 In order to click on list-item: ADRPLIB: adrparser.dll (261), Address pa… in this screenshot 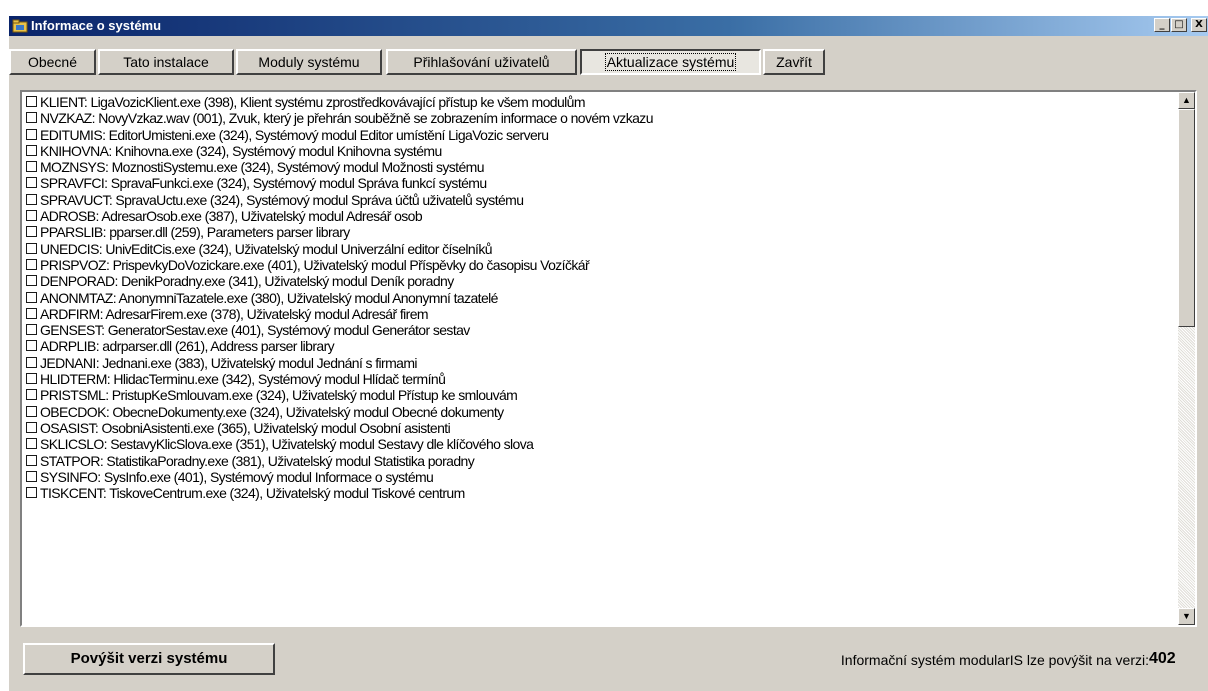, I will do `click(599, 346)`.